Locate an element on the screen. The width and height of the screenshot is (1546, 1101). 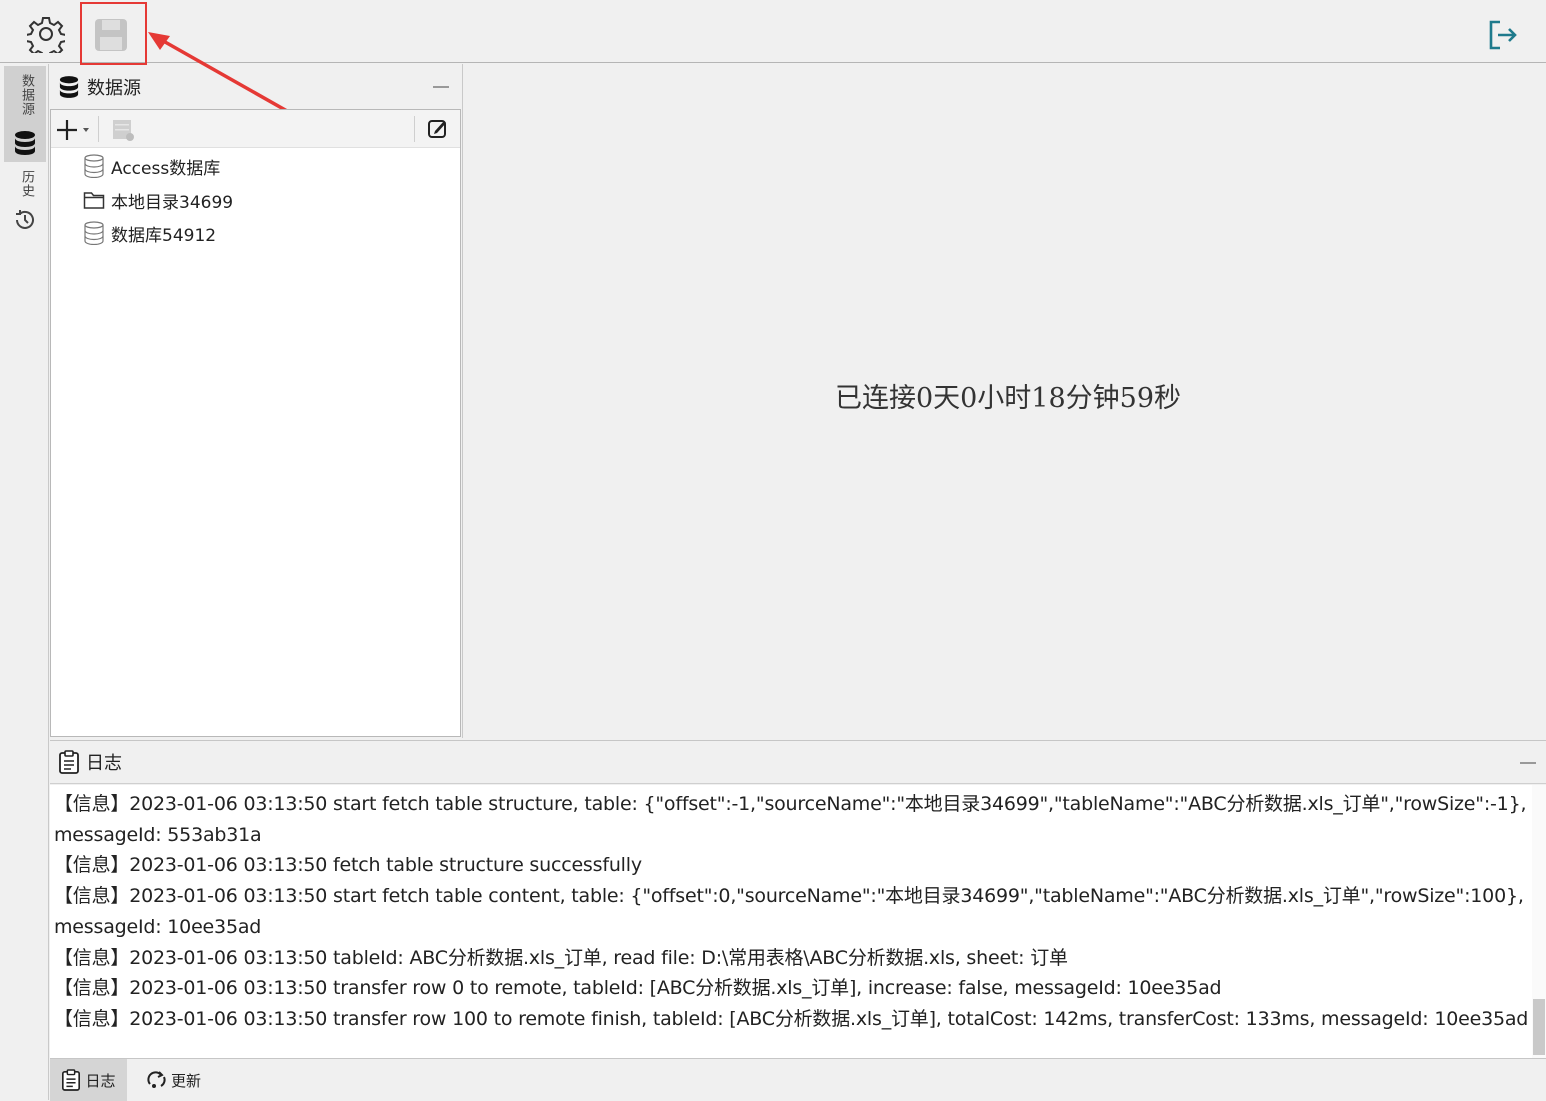
tab-update: 更新 is located at coordinates (174, 1080).